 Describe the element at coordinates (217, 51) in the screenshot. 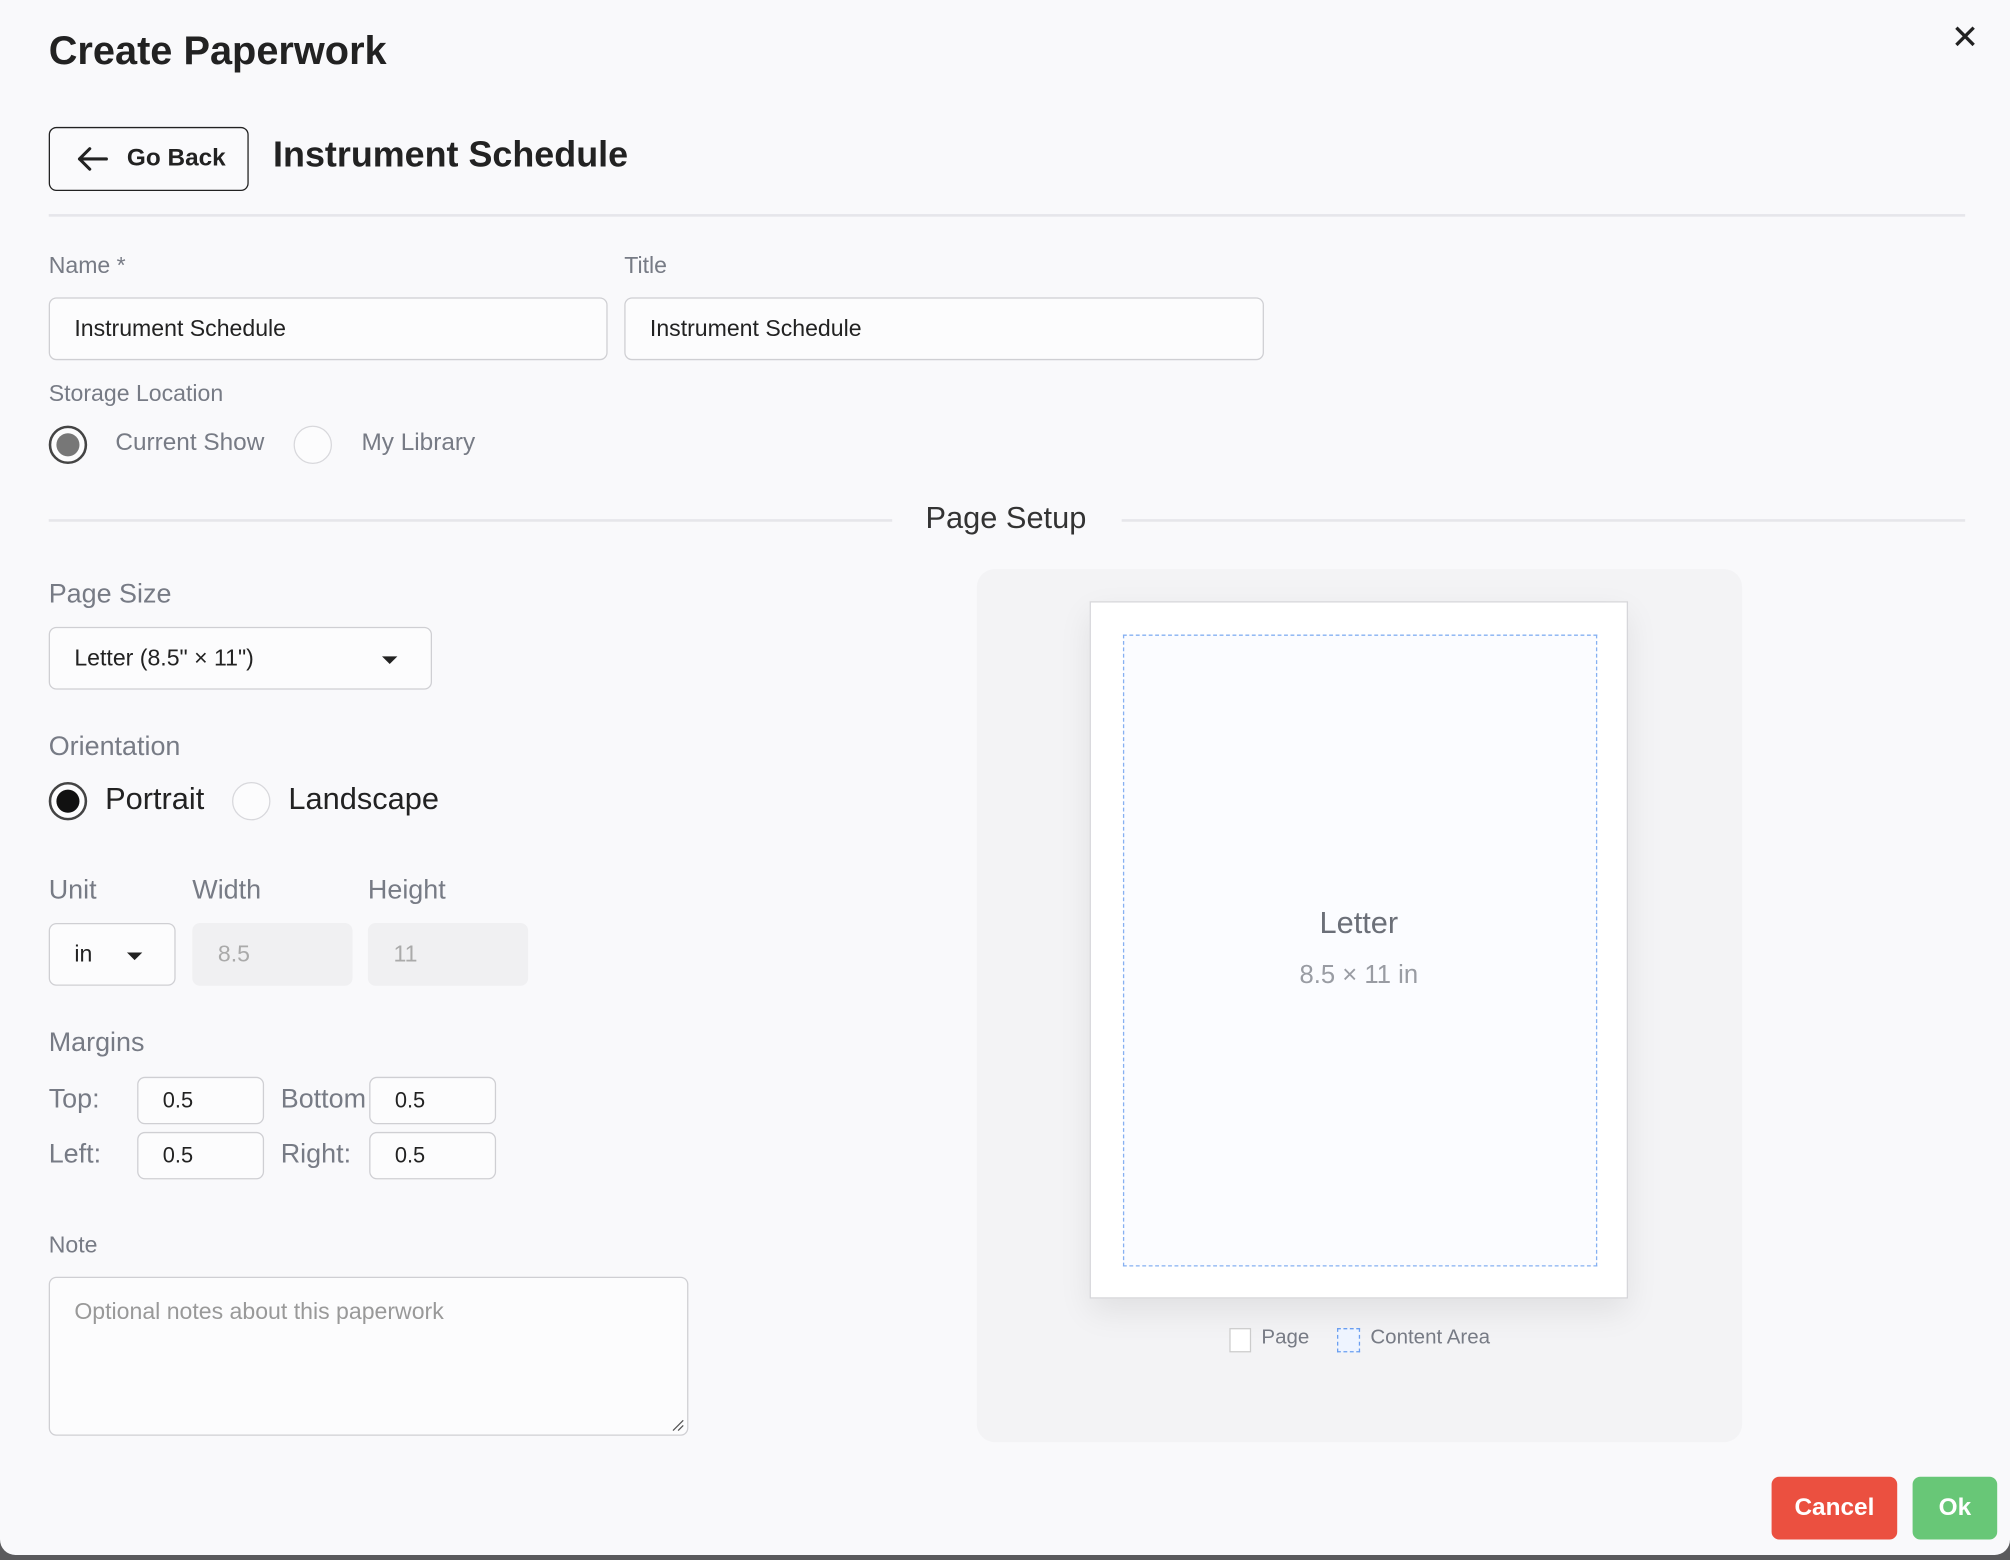

I see `dialog-title: Create Paperwork` at that location.